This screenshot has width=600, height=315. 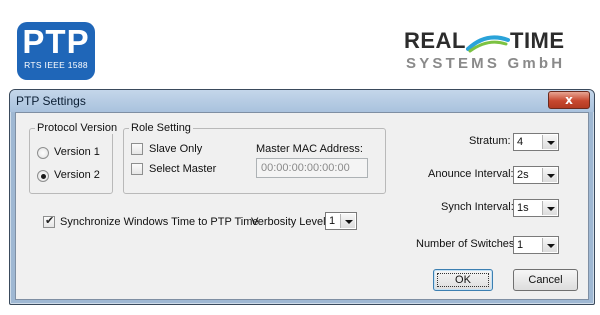 What do you see at coordinates (536, 175) in the screenshot?
I see `announce-interval-select: 2s` at bounding box center [536, 175].